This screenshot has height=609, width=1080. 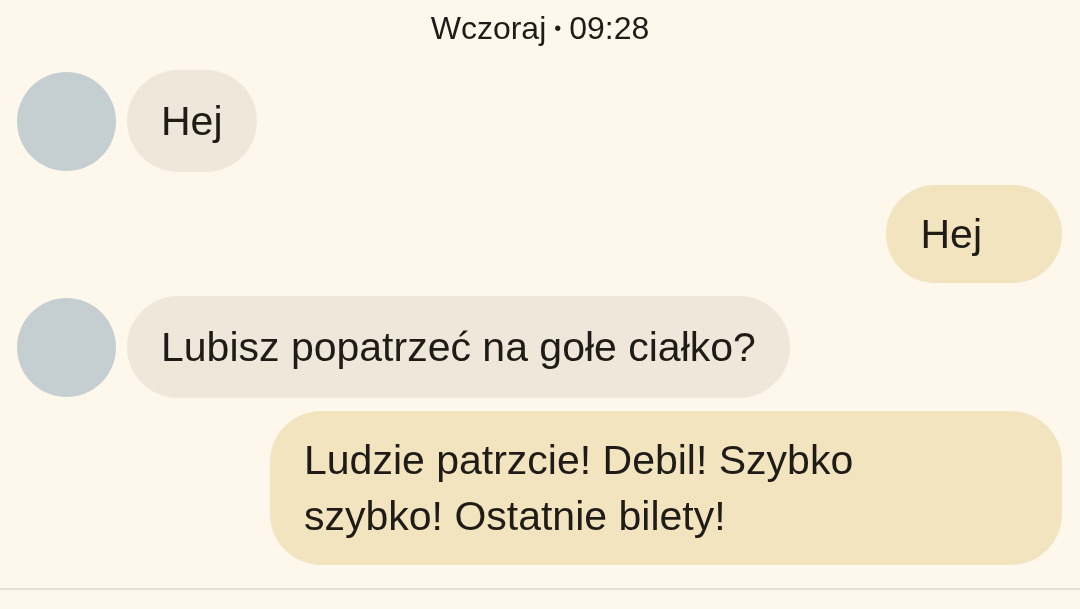 I want to click on time-label: 09:28, so click(x=609, y=28).